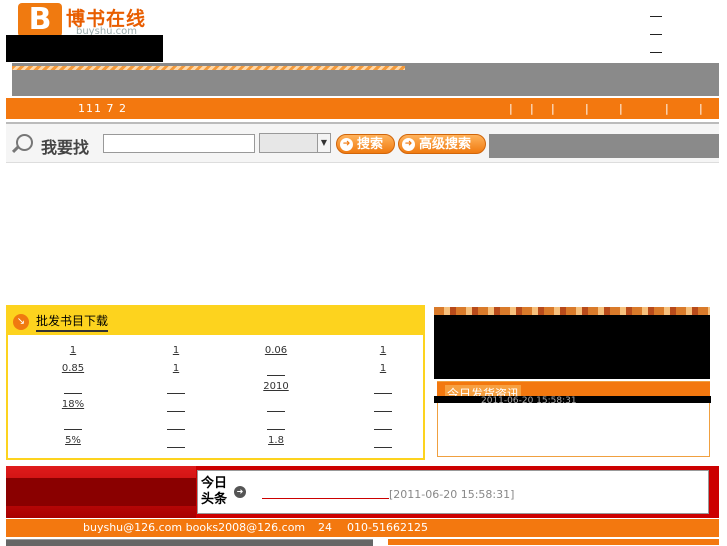 This screenshot has height=546, width=727. What do you see at coordinates (276, 386) in the screenshot?
I see `catalog-cell-link: 2010` at bounding box center [276, 386].